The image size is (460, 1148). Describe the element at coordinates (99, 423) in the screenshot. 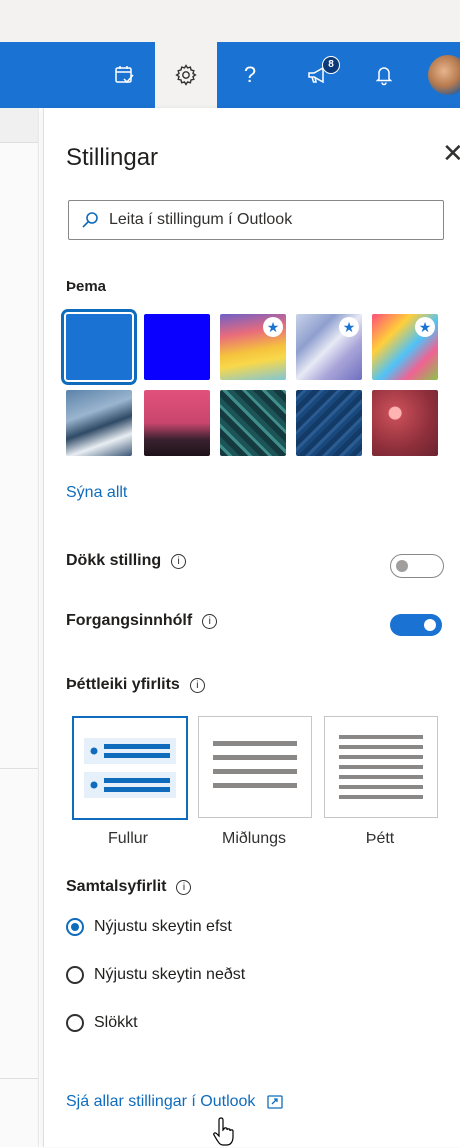

I see `theme-swatch-mountain` at that location.